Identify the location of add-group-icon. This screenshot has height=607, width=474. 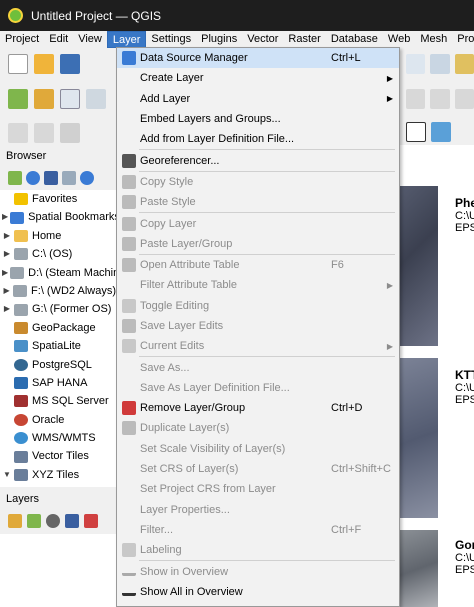
(34, 521).